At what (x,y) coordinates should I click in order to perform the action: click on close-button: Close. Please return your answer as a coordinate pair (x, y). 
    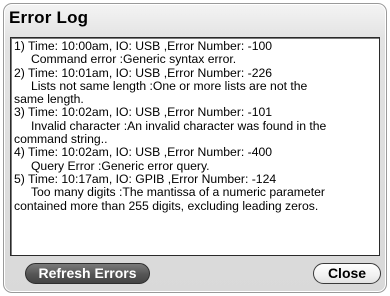
    Looking at the image, I should click on (347, 273).